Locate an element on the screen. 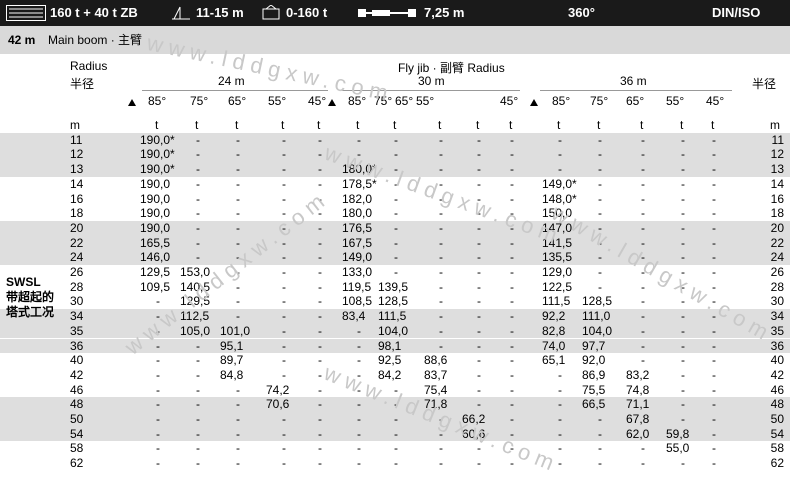 This screenshot has width=790, height=478. load-cell: 65,1 is located at coordinates (554, 360).